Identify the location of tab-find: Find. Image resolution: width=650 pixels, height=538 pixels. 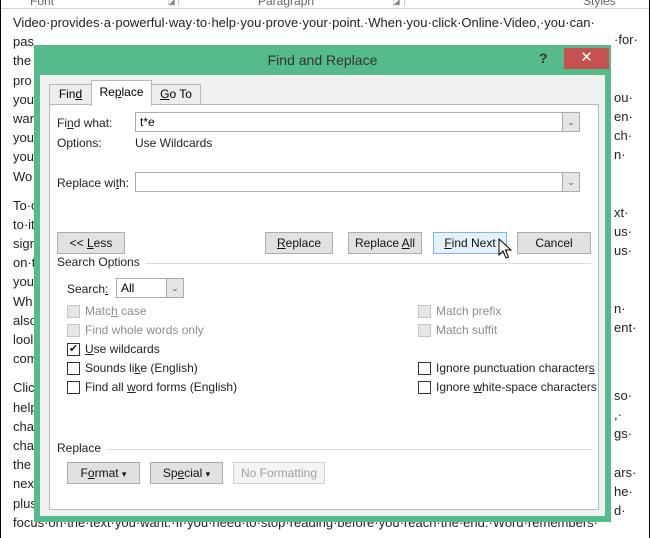
(70, 94).